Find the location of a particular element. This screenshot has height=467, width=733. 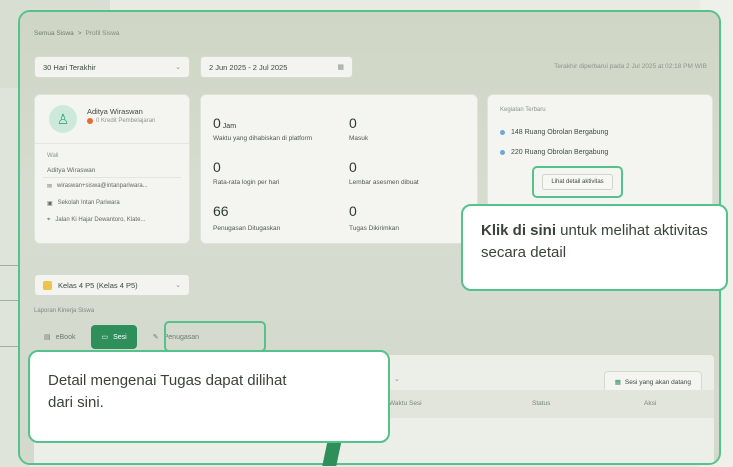

stat-label: Penugasan Ditugaskan is located at coordinates (247, 228).